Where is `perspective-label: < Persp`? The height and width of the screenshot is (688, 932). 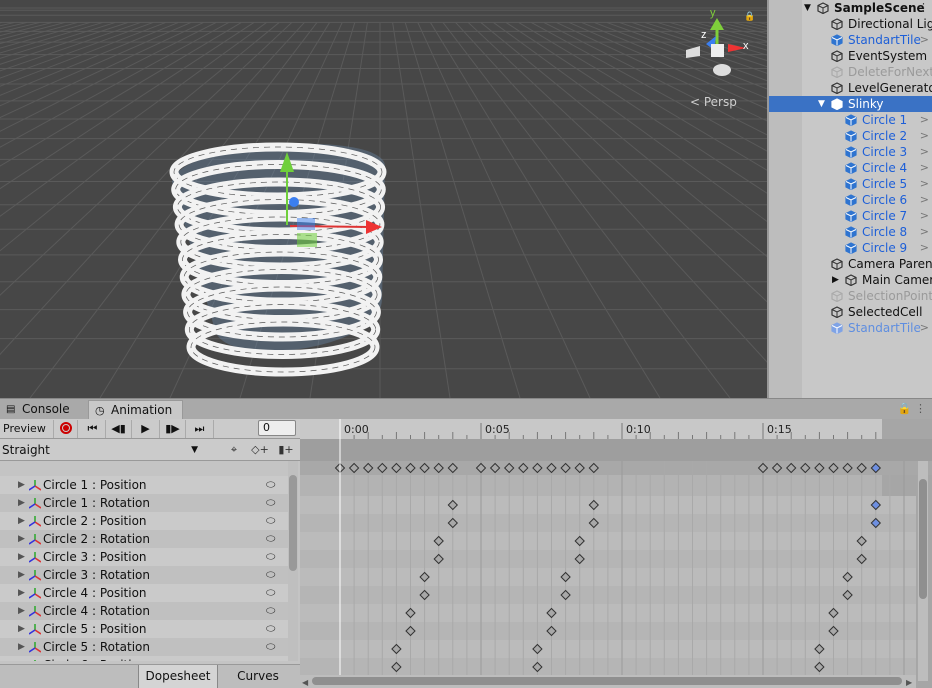 perspective-label: < Persp is located at coordinates (713, 102).